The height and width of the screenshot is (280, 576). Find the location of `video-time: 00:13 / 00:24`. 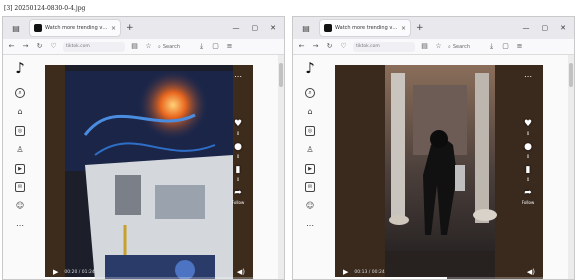

video-time: 00:13 / 00:24 is located at coordinates (369, 272).